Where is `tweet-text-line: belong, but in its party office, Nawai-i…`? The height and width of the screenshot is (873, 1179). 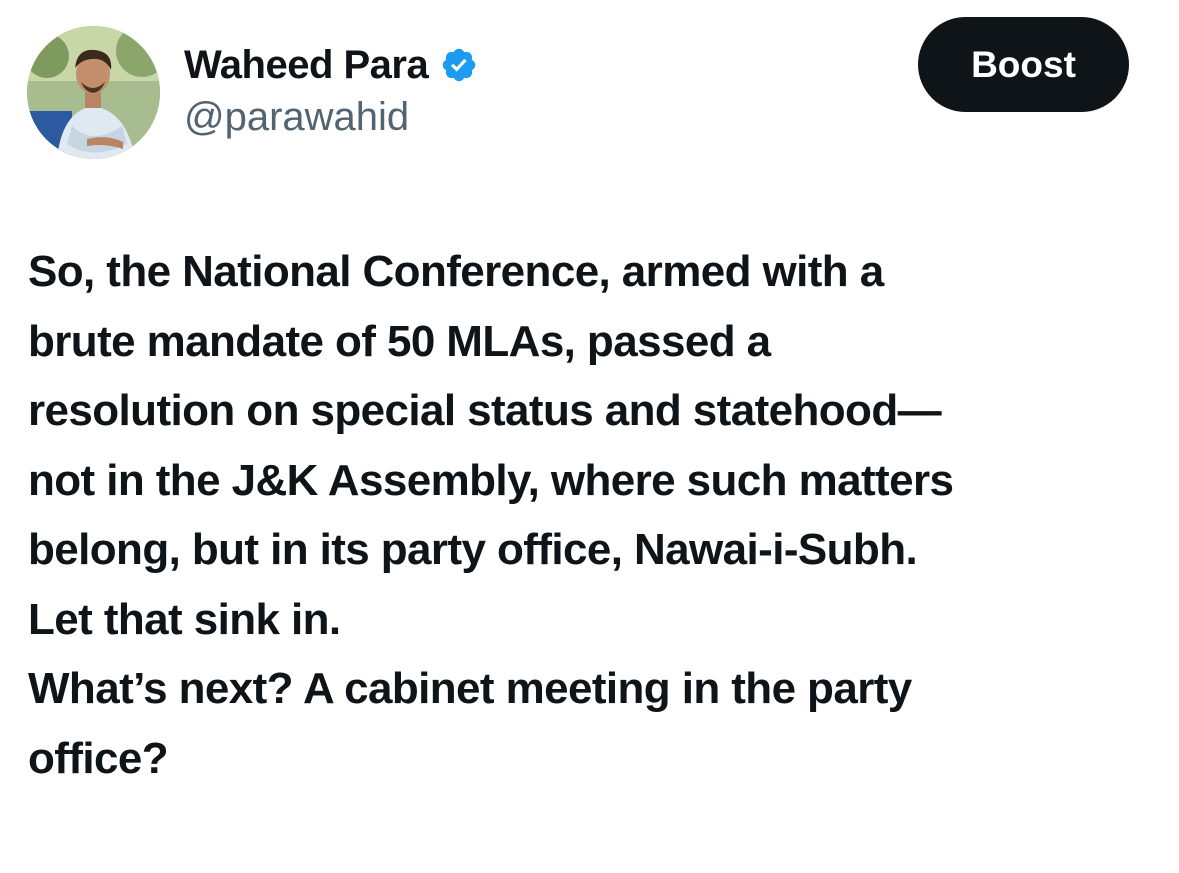
tweet-text-line: belong, but in its party office, Nawai-i… is located at coordinates (473, 549).